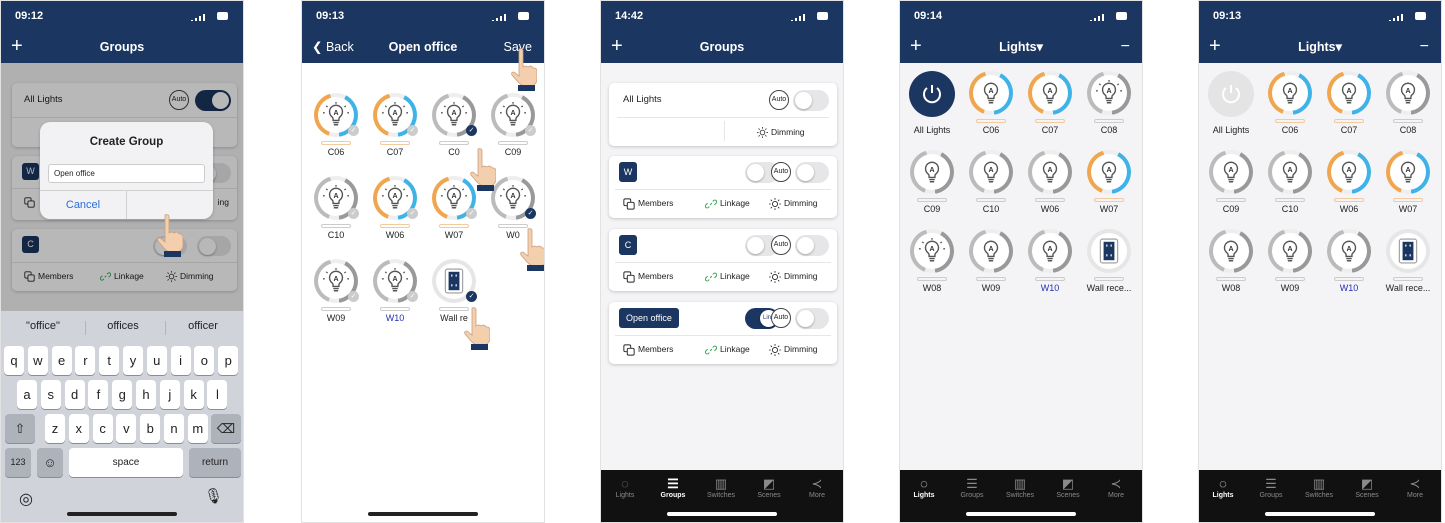 The width and height of the screenshot is (1445, 523). I want to click on space-key: space, so click(126, 462).